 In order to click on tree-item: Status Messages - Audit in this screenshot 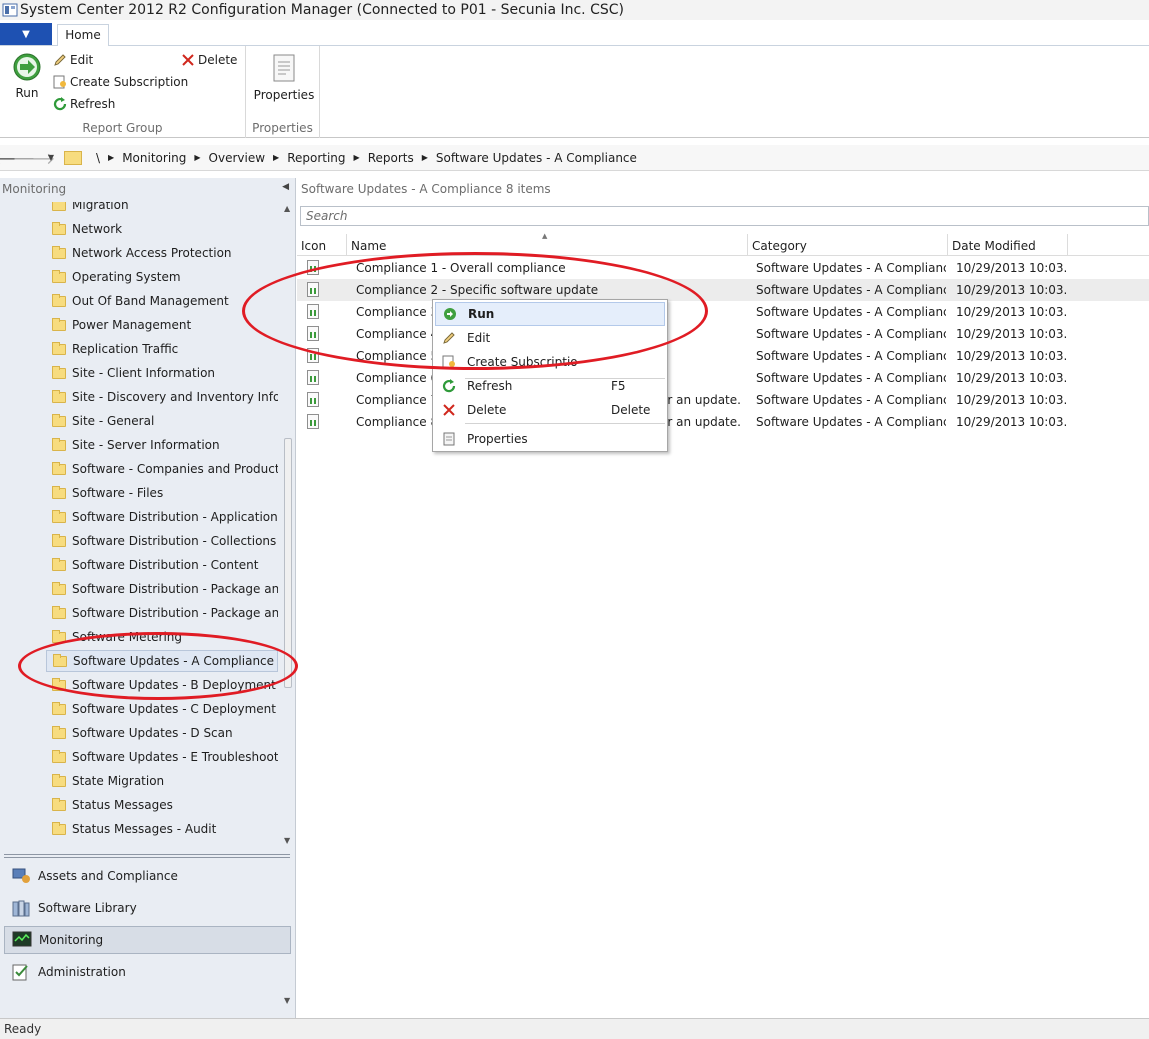, I will do `click(162, 829)`.